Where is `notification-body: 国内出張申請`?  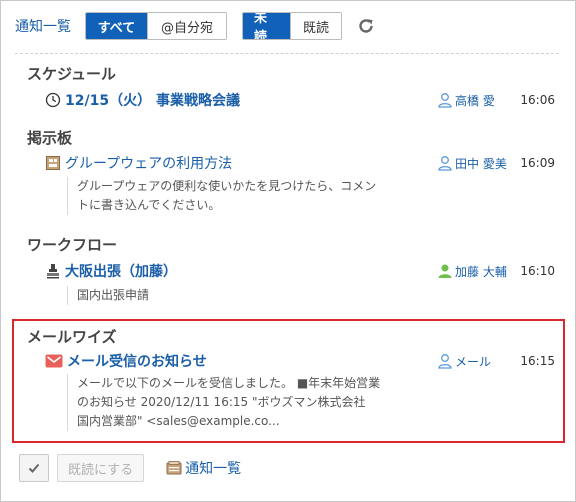 notification-body: 国内出張申請 is located at coordinates (108, 295).